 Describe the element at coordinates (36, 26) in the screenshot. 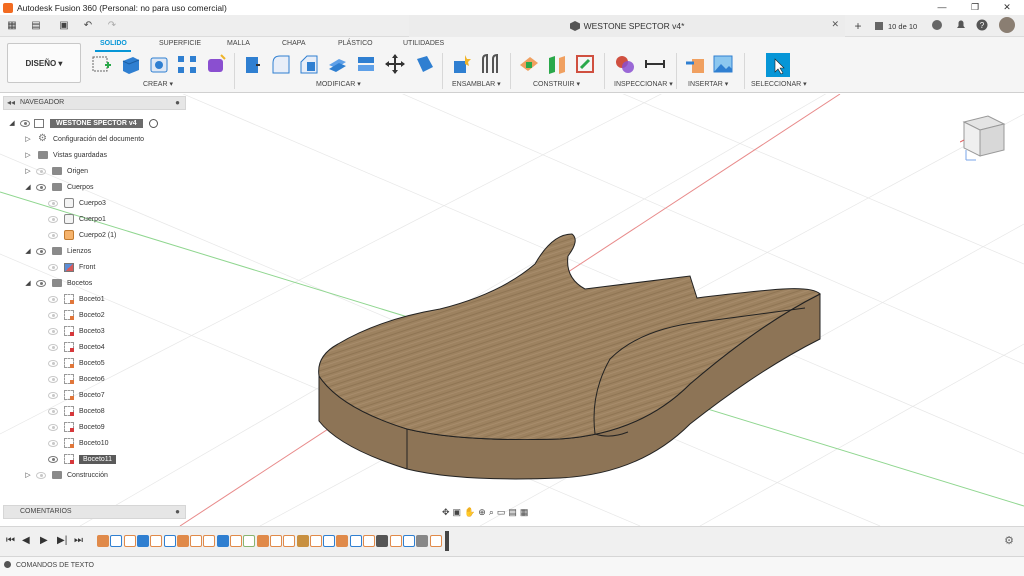

I see `file-menu-icon: ▤` at that location.